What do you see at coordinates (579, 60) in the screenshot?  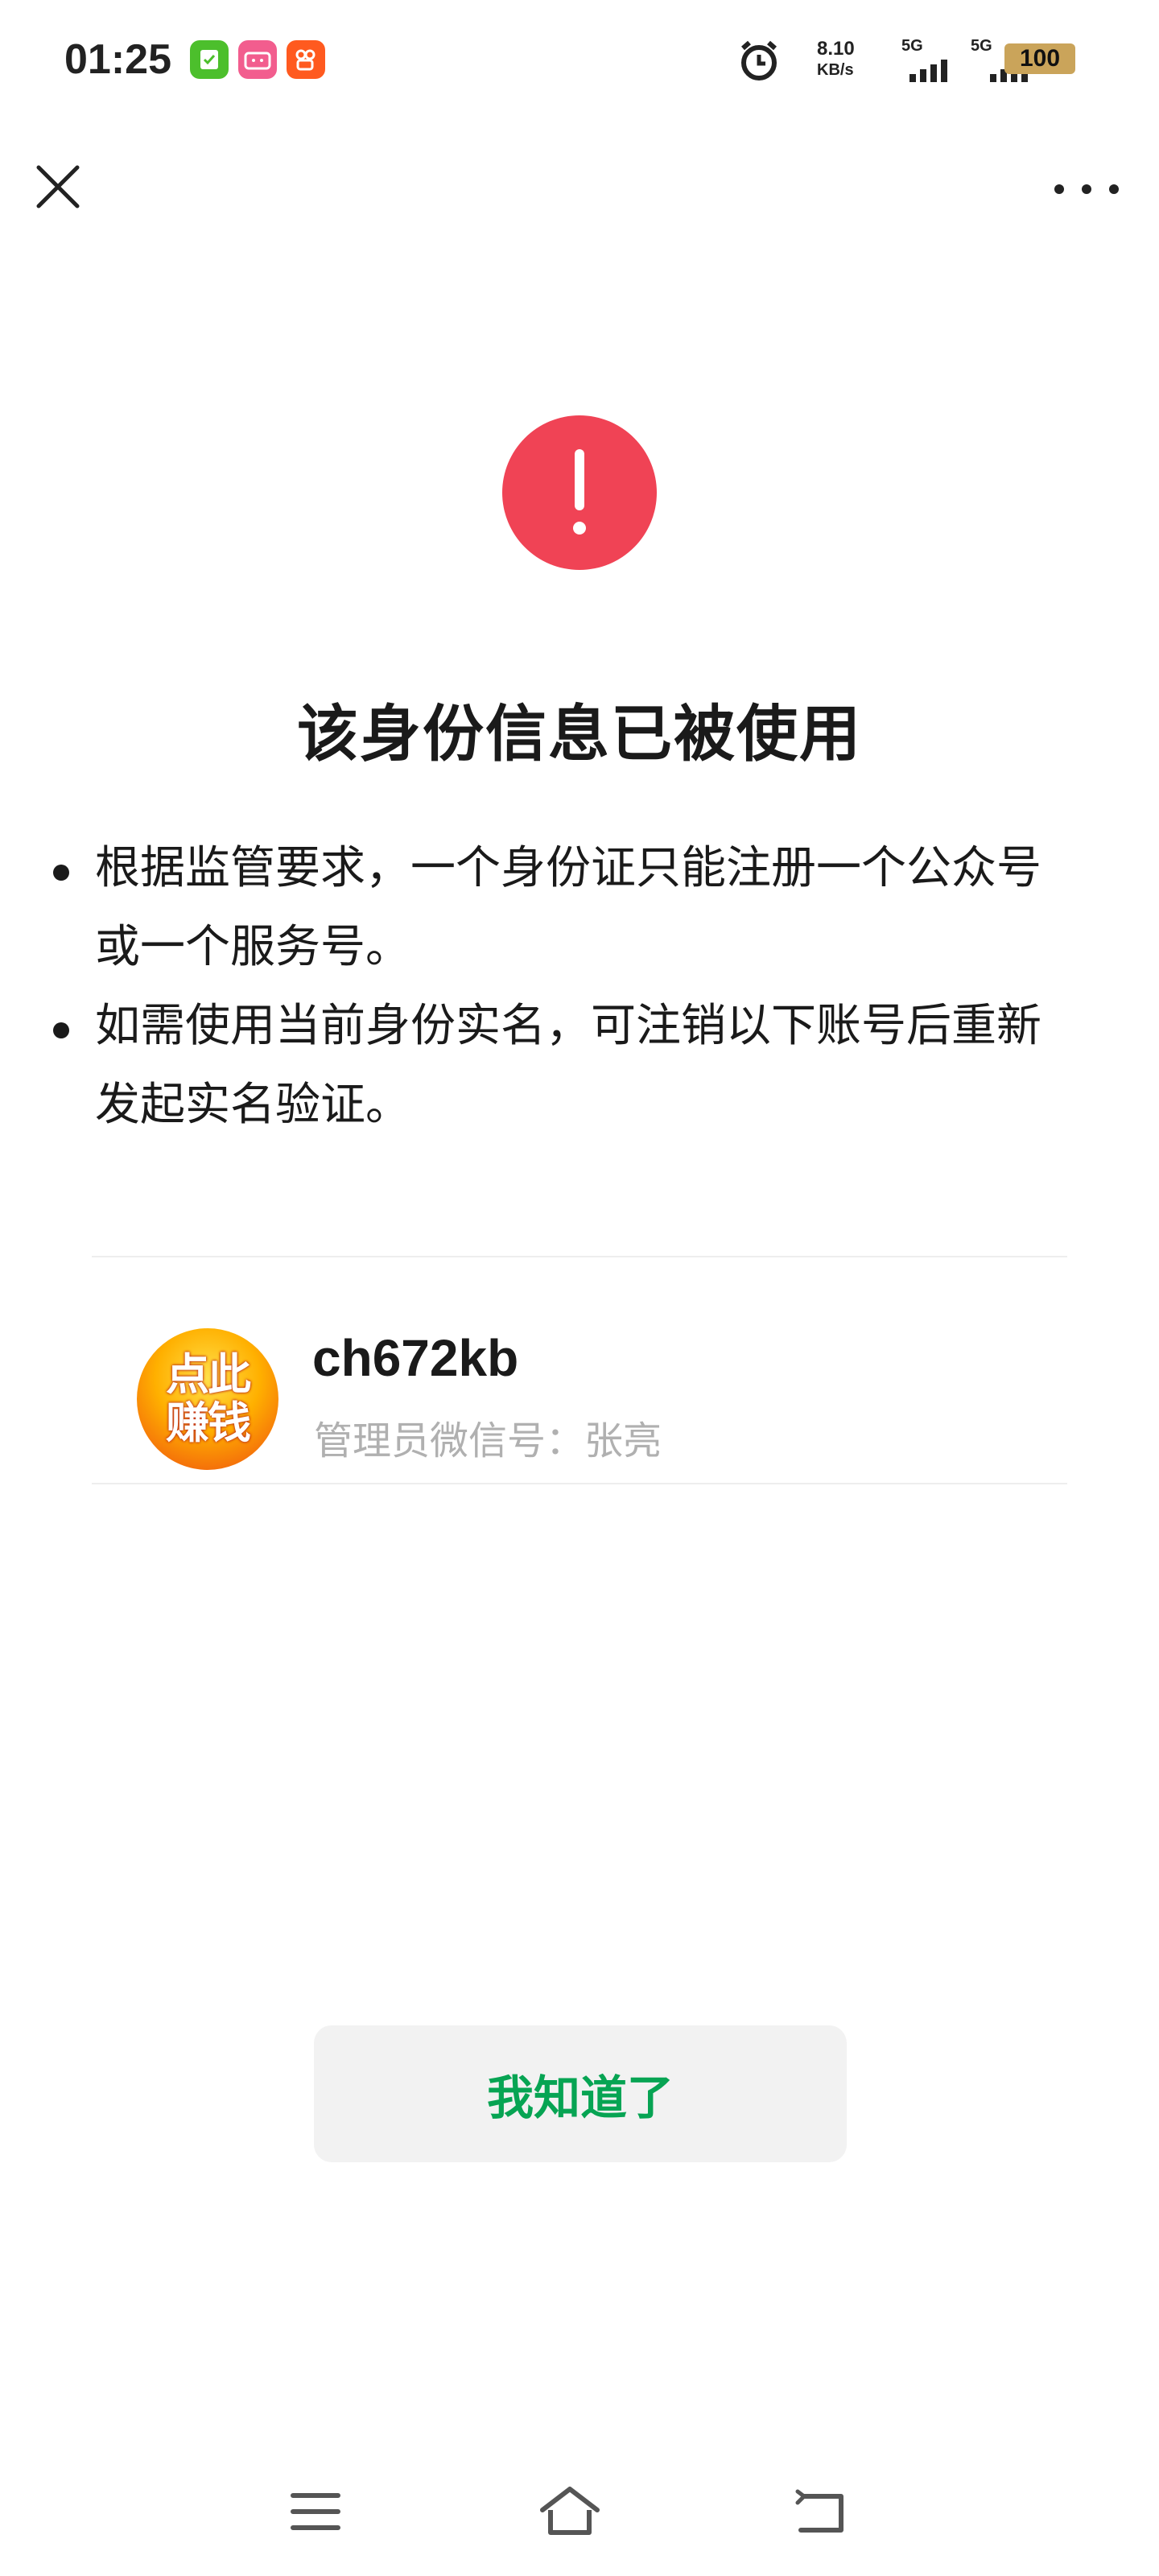 I see `status-bar: 01:25 8.10 KB/s 5G 5G 100` at bounding box center [579, 60].